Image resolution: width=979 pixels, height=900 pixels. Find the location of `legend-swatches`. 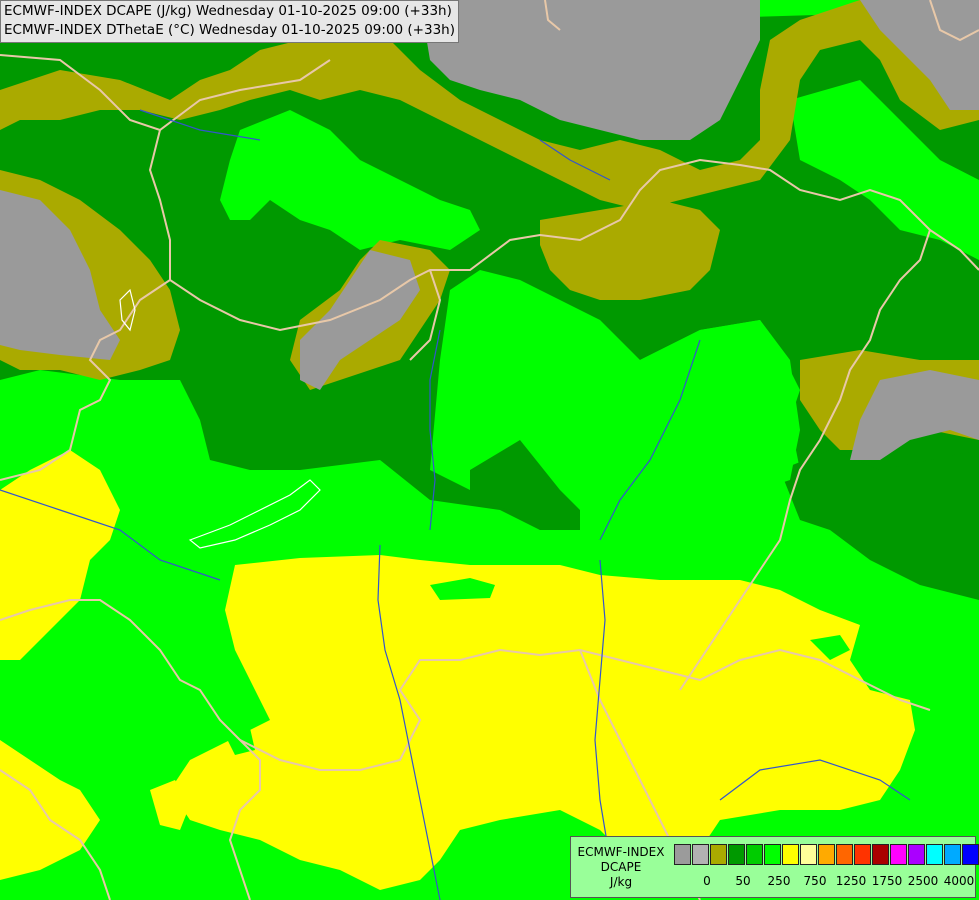

legend-swatches is located at coordinates (826, 854).